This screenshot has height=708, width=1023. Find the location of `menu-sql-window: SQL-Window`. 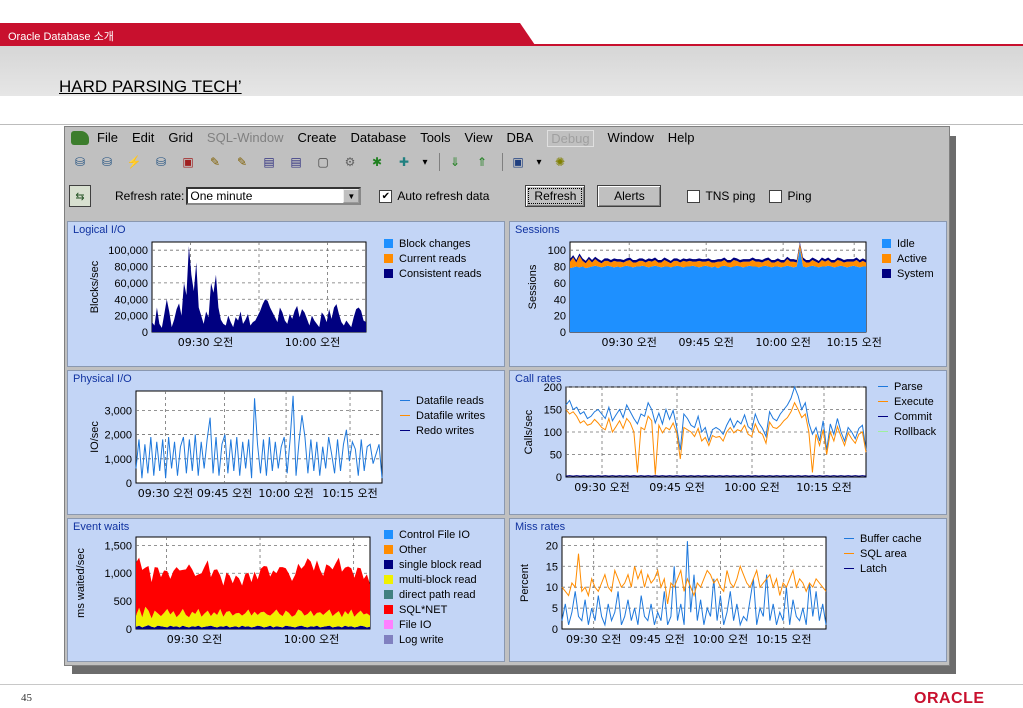

menu-sql-window: SQL-Window is located at coordinates (245, 138).